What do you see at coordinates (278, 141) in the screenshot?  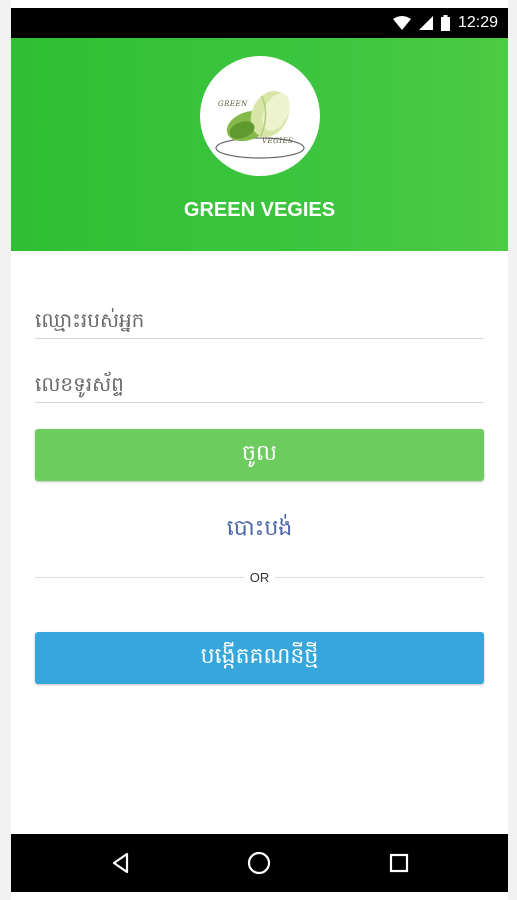 I see `logo-text-bottom: VEGIES` at bounding box center [278, 141].